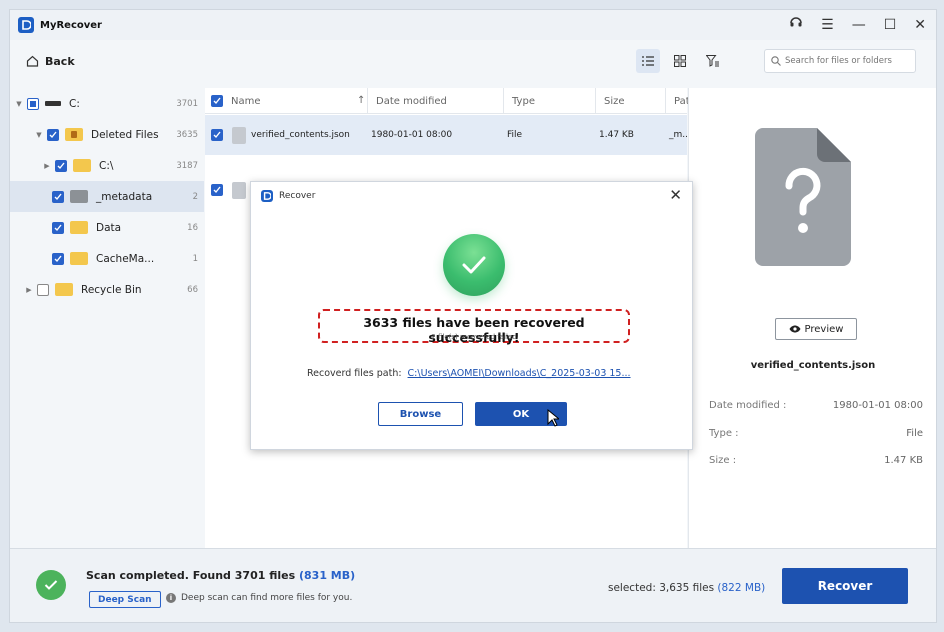 The height and width of the screenshot is (632, 944). What do you see at coordinates (407, 101) in the screenshot?
I see `col-date: Date modified` at bounding box center [407, 101].